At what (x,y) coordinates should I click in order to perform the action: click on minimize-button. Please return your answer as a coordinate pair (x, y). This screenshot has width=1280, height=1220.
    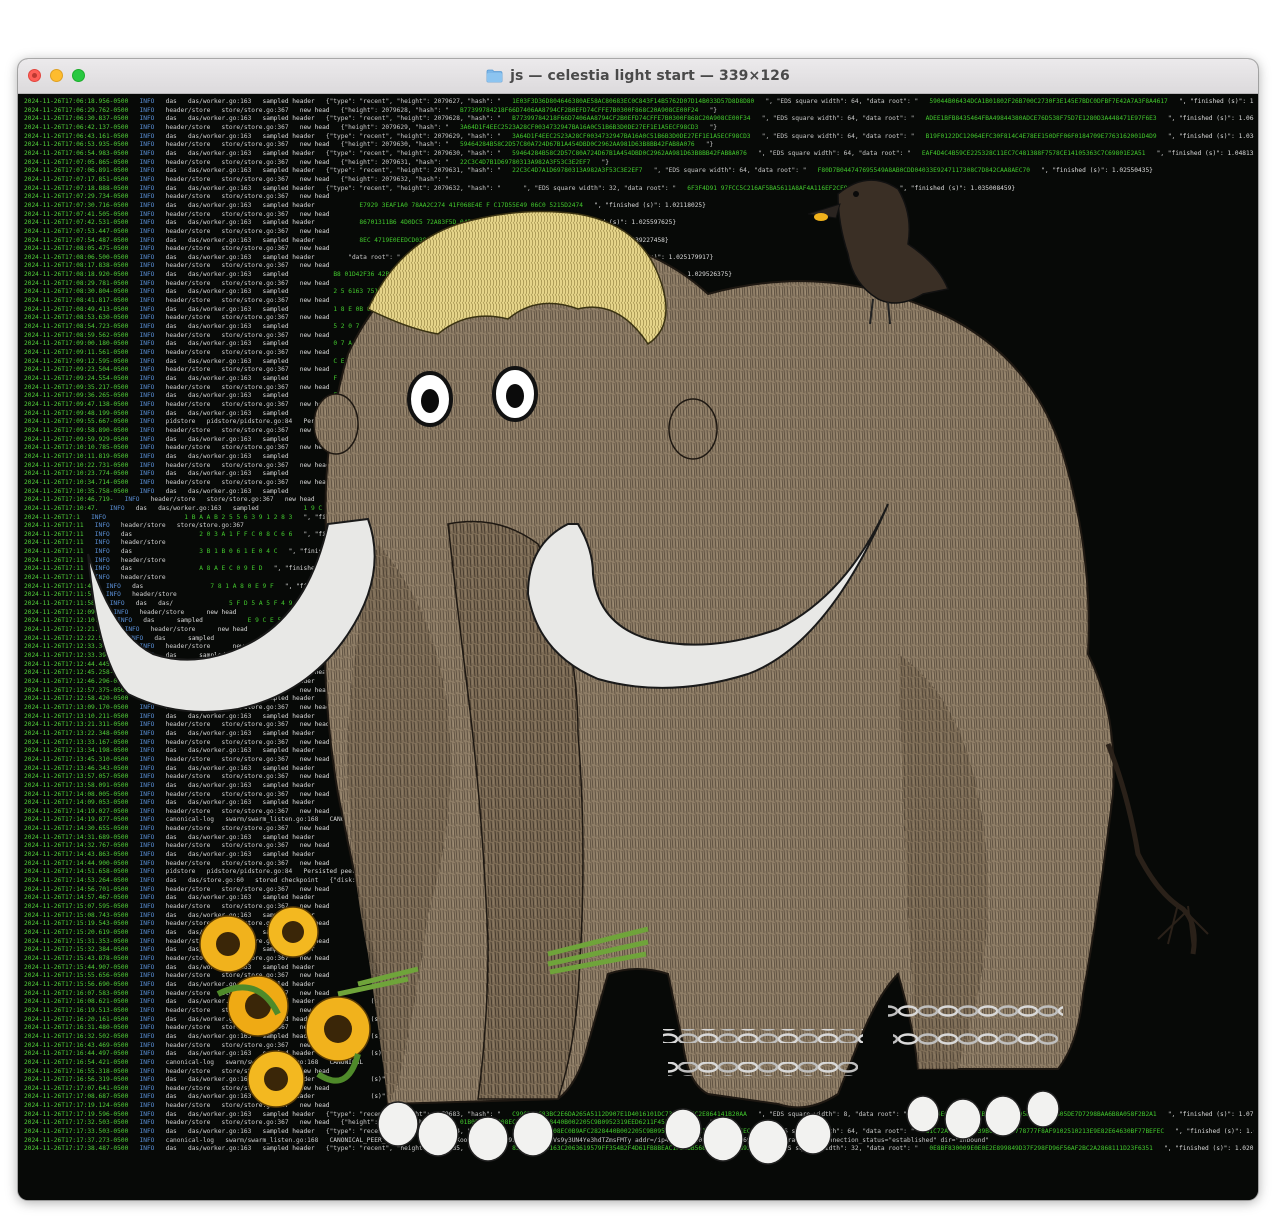
    Looking at the image, I should click on (56, 75).